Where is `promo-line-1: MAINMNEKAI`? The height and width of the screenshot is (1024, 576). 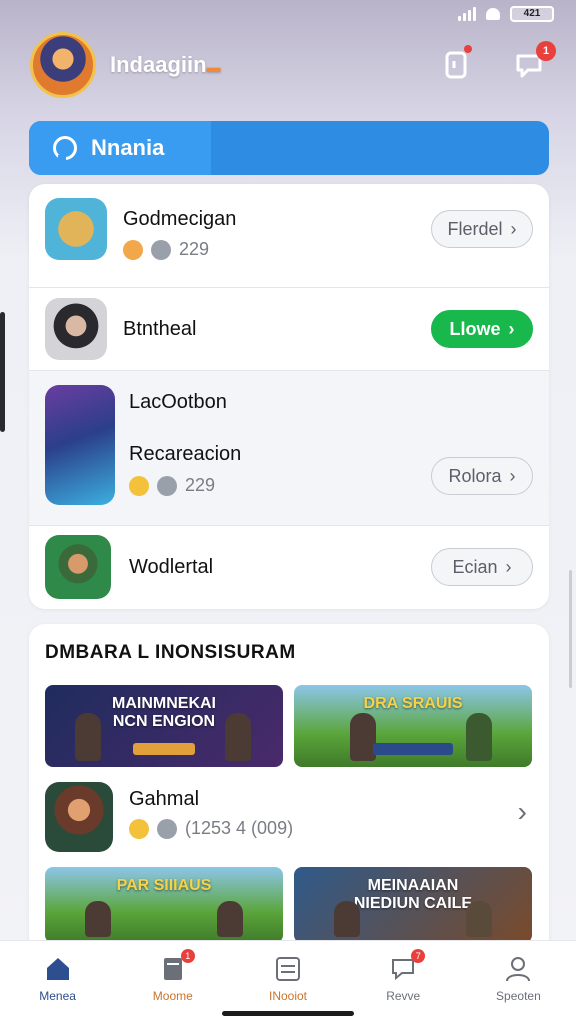
promo-line-1: MAINMNEKAI is located at coordinates (164, 703).